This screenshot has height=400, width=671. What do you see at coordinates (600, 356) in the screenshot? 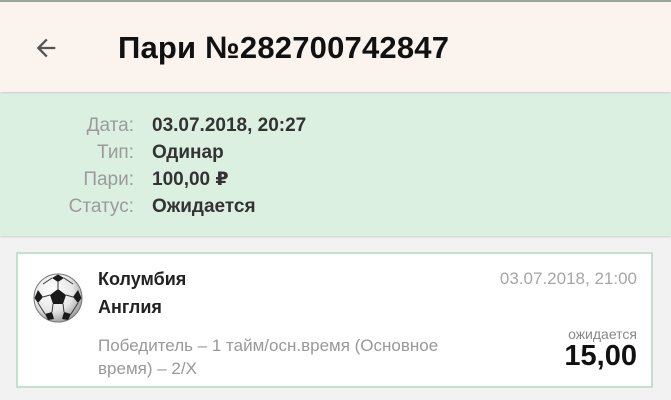
I see `odds-value: 15,00` at bounding box center [600, 356].